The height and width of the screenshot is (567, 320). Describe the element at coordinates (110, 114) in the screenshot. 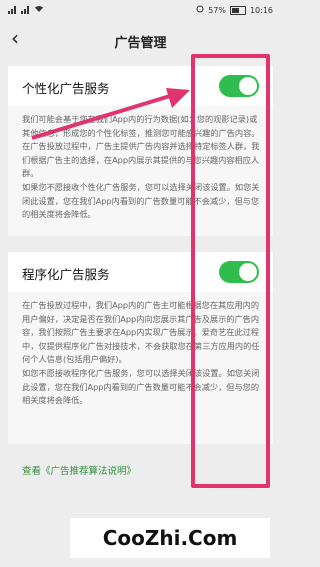

I see `annotation-arrow-icon` at that location.